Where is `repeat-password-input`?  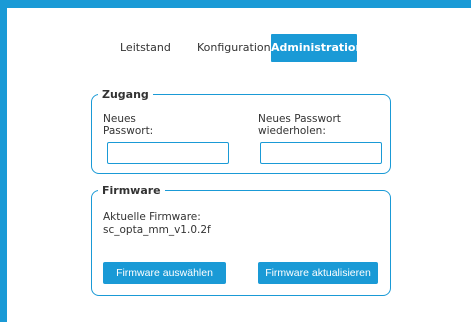 repeat-password-input is located at coordinates (321, 153).